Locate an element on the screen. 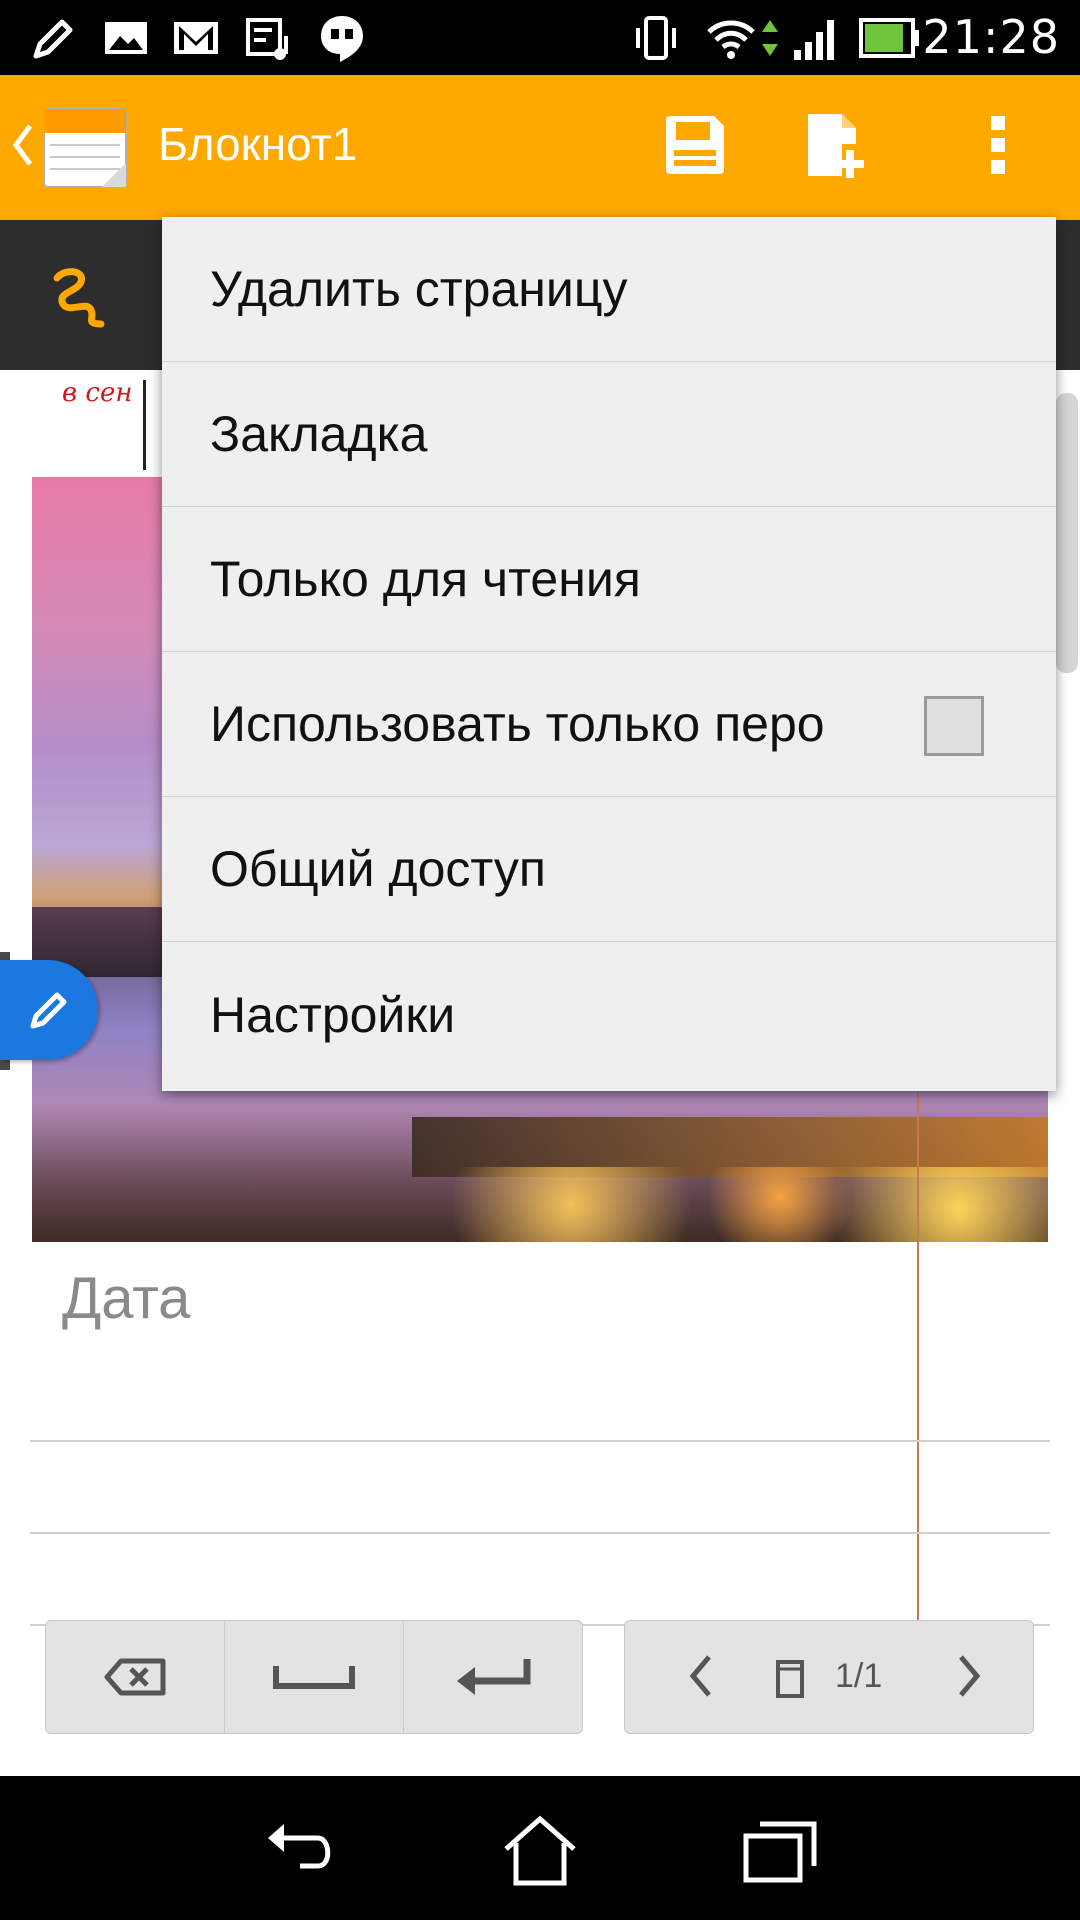 The height and width of the screenshot is (1920, 1080). nav-back-button is located at coordinates (300, 1851).